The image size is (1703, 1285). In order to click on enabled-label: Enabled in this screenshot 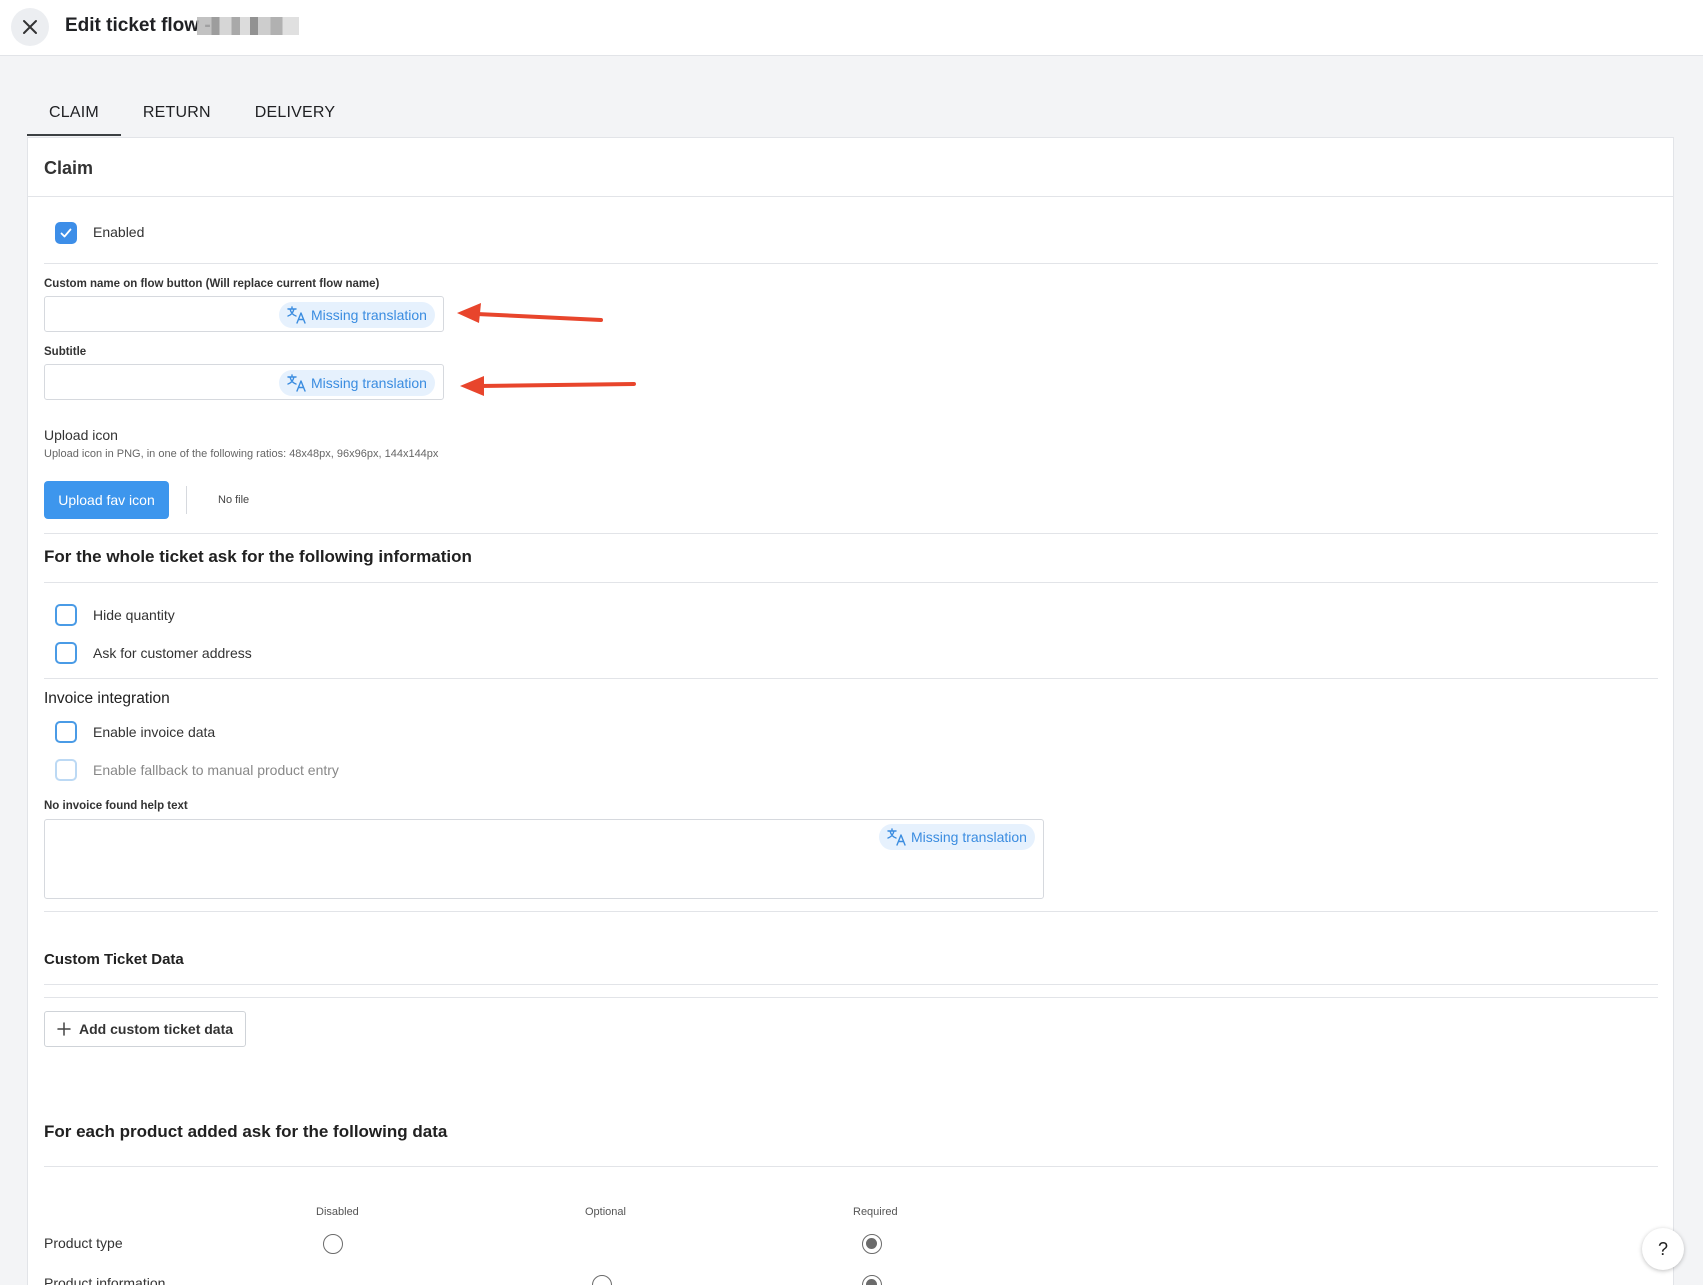, I will do `click(119, 232)`.